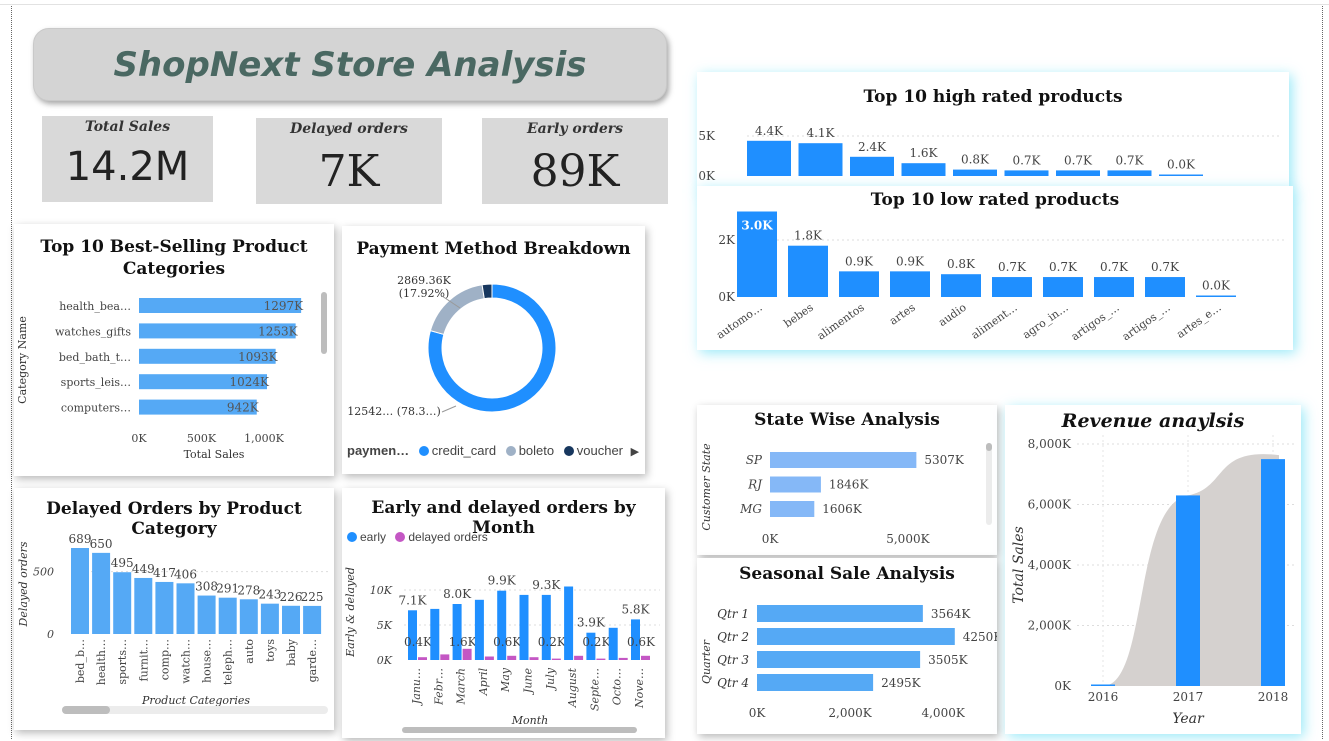 Image resolution: width=1329 pixels, height=741 pixels. What do you see at coordinates (122, 563) in the screenshot?
I see `data-label: 495` at bounding box center [122, 563].